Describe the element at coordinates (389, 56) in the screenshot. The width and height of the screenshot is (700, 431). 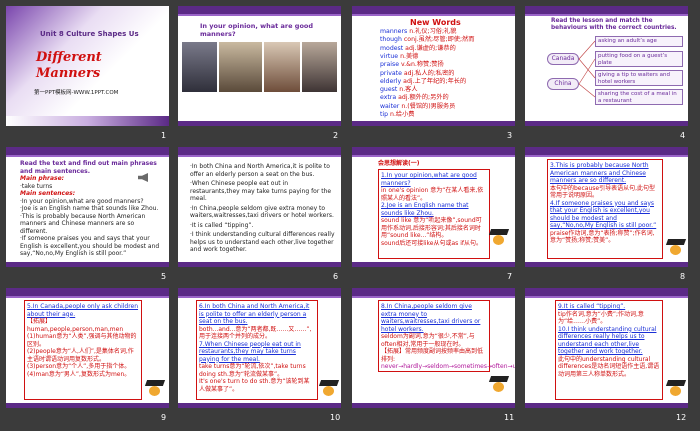
I see `word-en: virtue` at that location.